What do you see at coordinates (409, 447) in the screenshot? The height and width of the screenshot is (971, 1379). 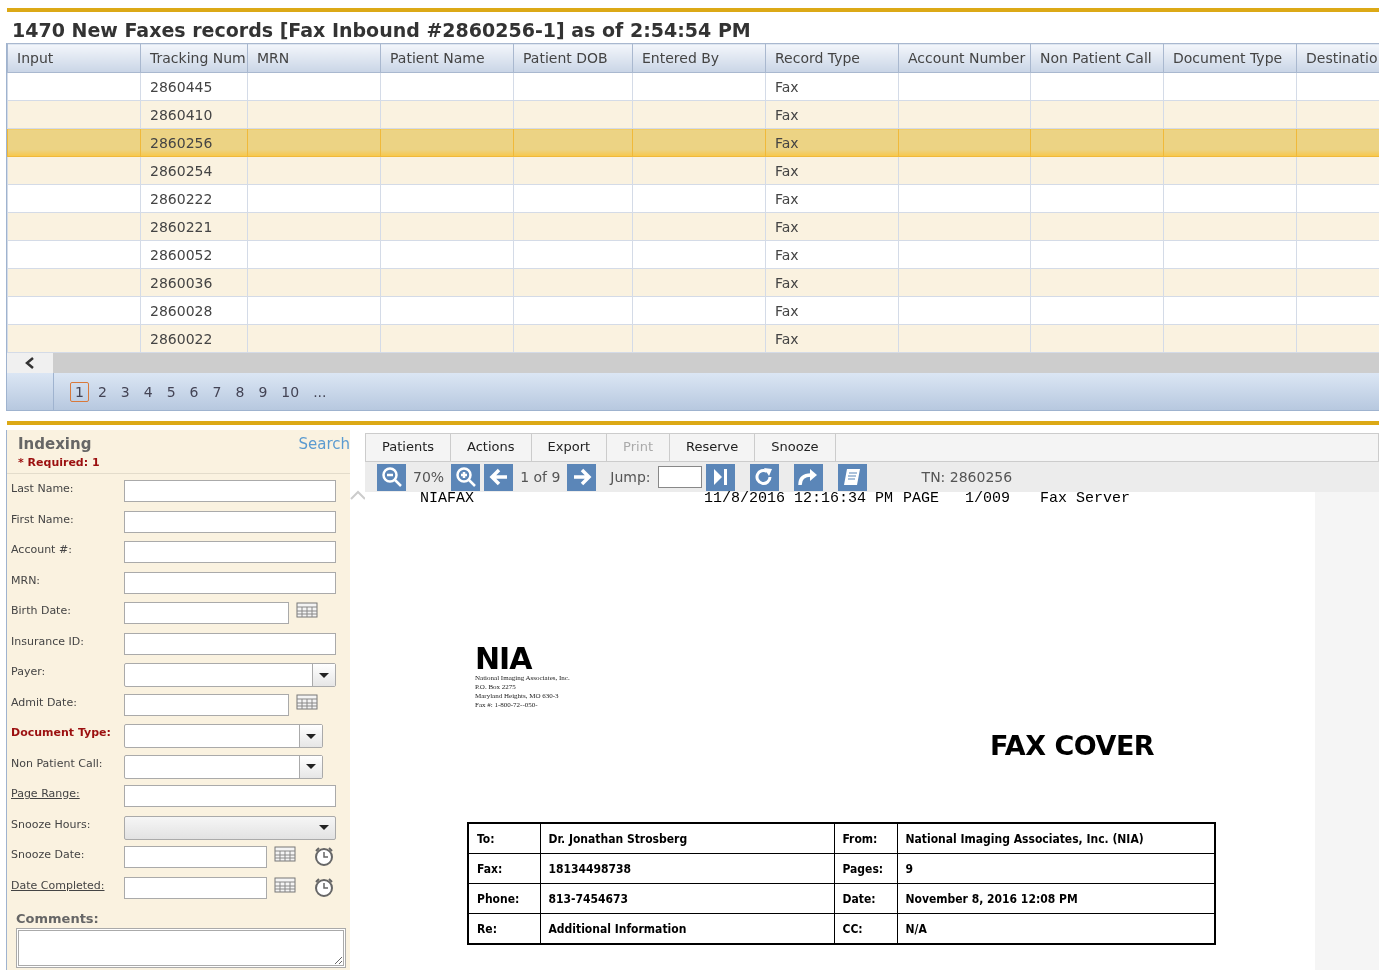 I see `menu-tab: Patients` at bounding box center [409, 447].